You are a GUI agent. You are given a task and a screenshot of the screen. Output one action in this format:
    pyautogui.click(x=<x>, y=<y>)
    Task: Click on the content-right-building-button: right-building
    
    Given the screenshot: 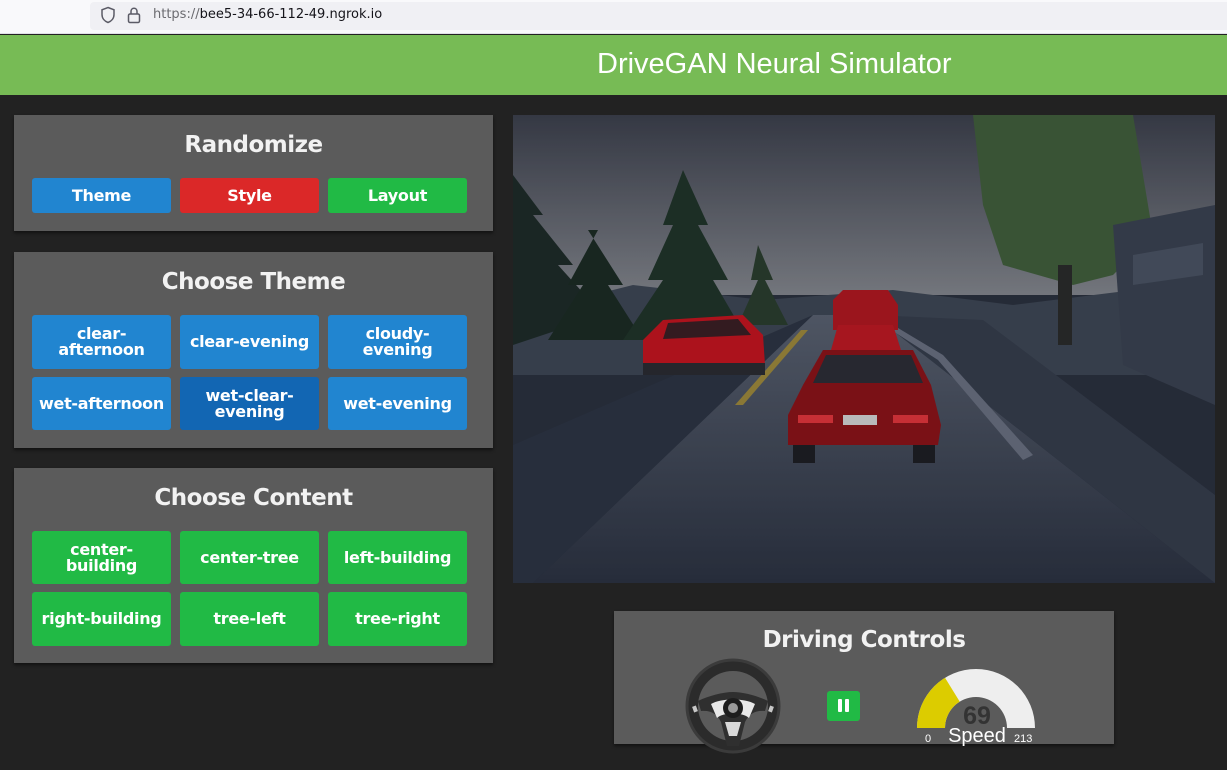 What is the action you would take?
    pyautogui.click(x=101, y=619)
    